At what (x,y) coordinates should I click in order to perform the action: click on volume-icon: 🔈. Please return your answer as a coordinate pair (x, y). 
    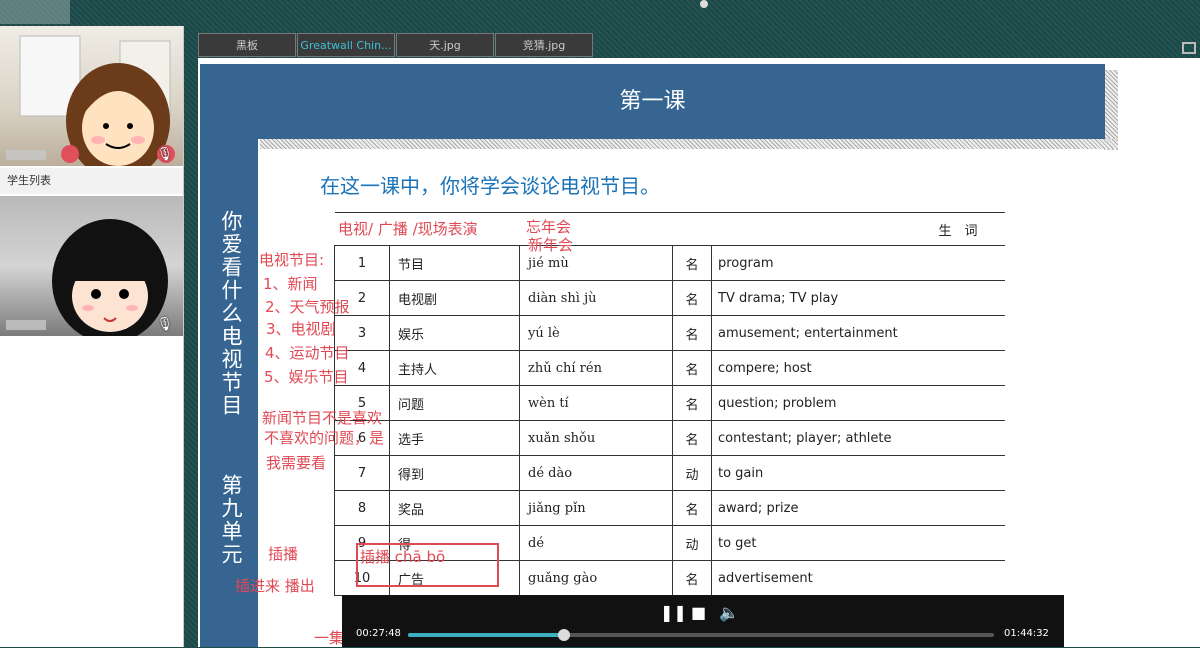
    Looking at the image, I should click on (729, 612).